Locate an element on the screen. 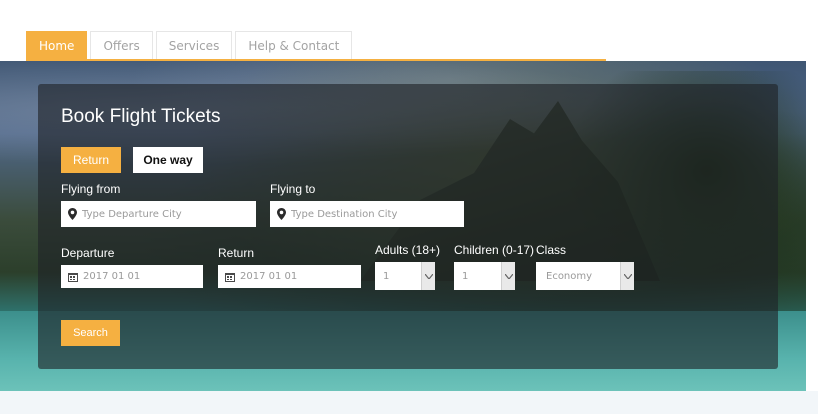  destination-city-input is located at coordinates (377, 214).